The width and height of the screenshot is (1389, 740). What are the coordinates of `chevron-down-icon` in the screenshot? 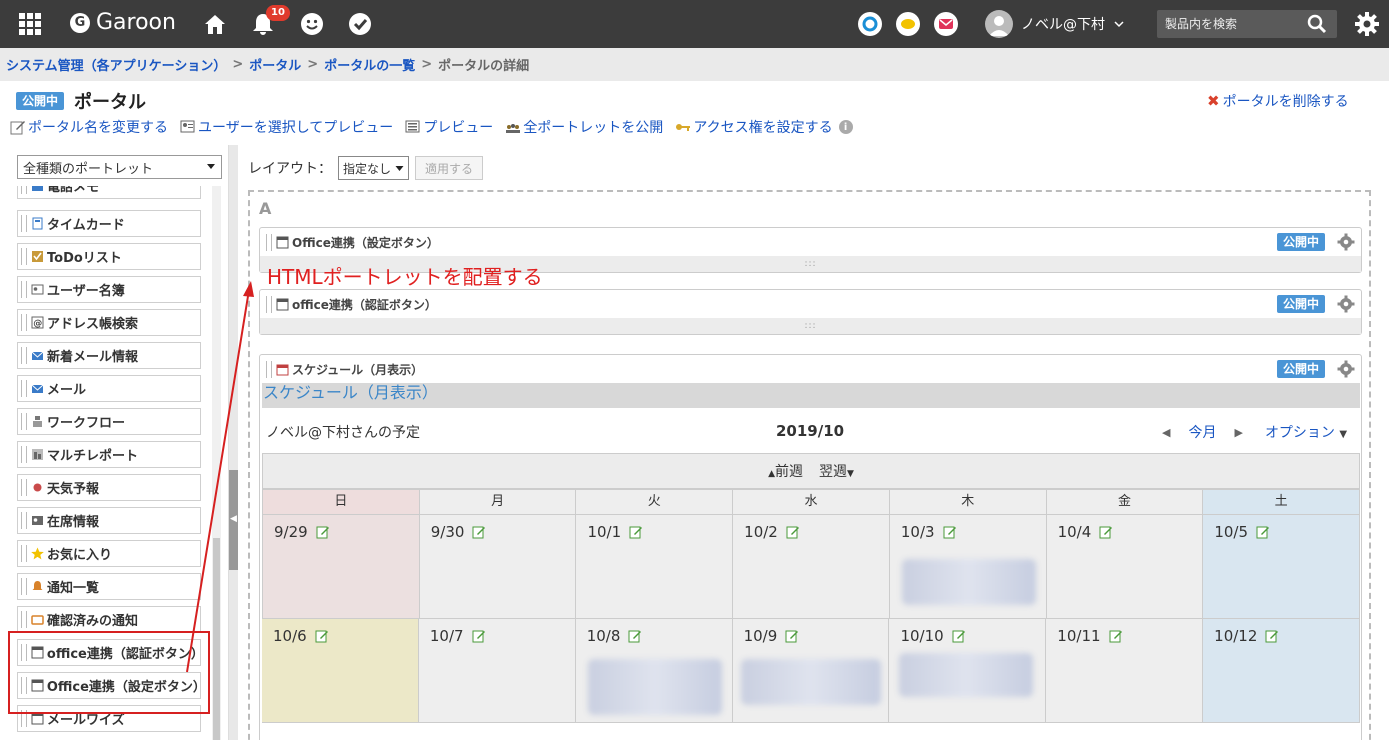 It's located at (211, 166).